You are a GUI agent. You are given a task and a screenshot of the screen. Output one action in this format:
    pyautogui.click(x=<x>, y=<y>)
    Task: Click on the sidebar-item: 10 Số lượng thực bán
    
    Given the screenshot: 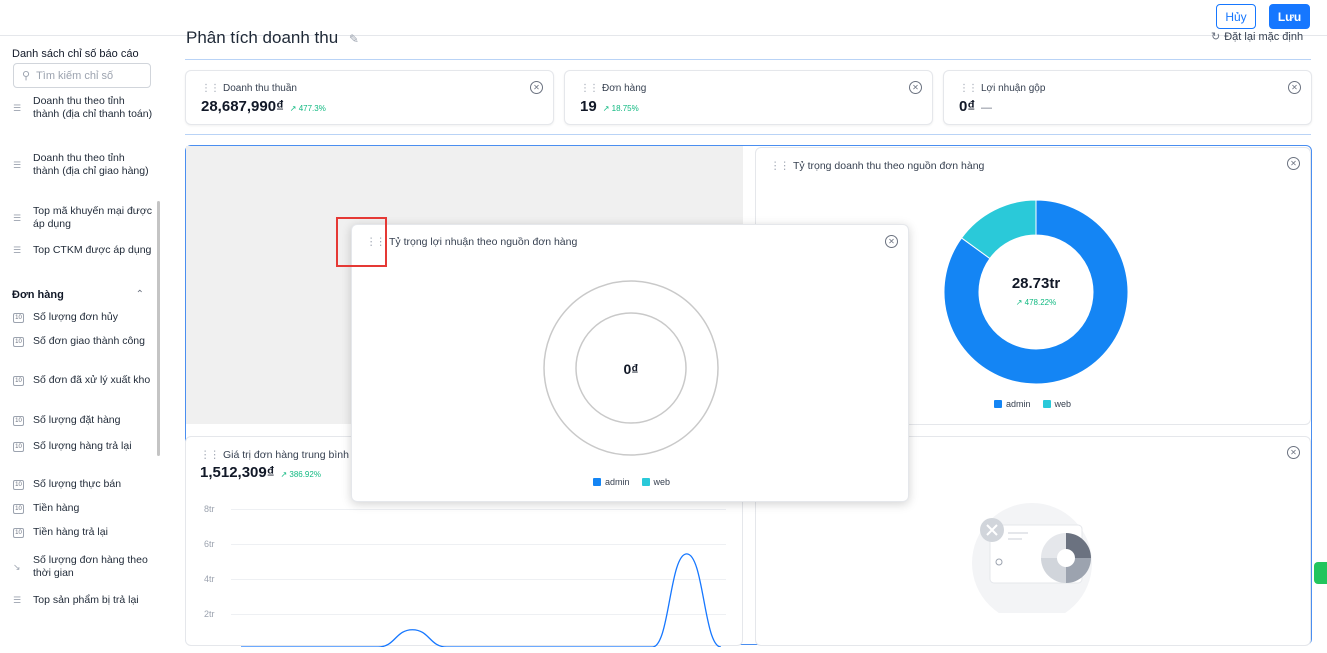 What is the action you would take?
    pyautogui.click(x=83, y=484)
    